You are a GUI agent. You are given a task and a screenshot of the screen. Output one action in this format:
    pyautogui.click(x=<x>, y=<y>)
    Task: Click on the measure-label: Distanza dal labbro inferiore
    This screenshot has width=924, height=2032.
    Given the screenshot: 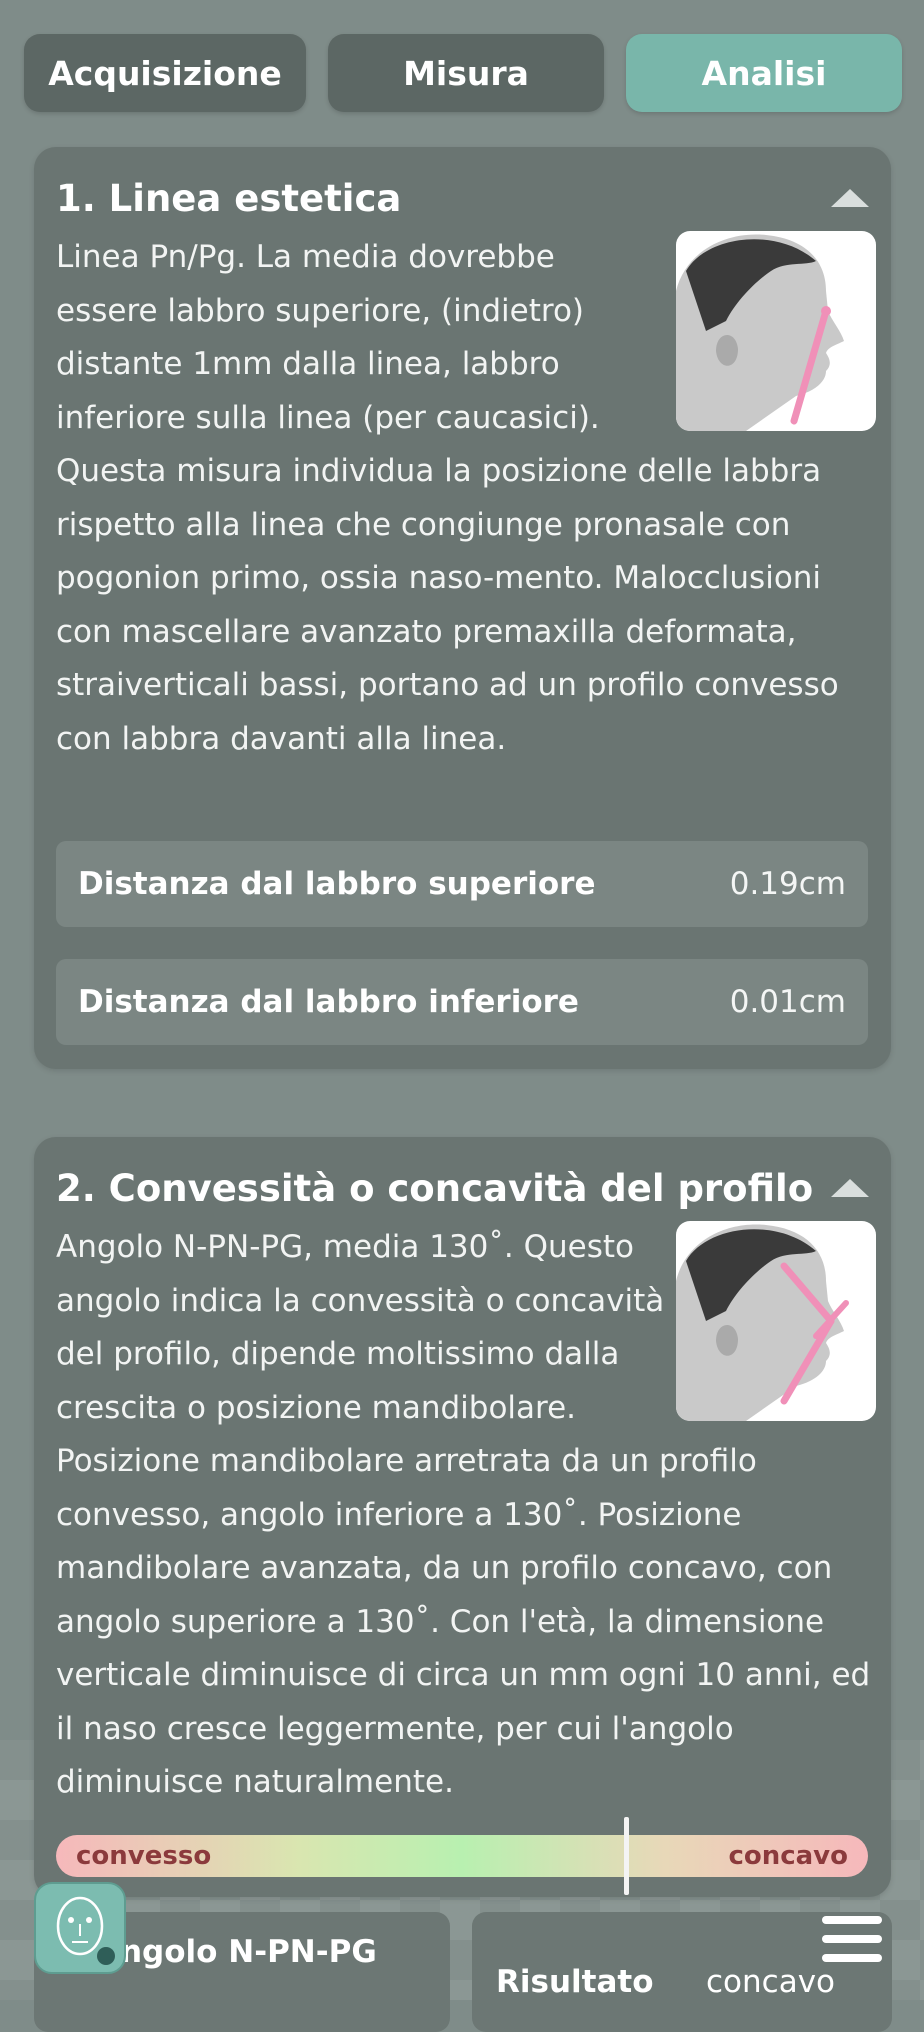 What is the action you would take?
    pyautogui.click(x=328, y=1002)
    